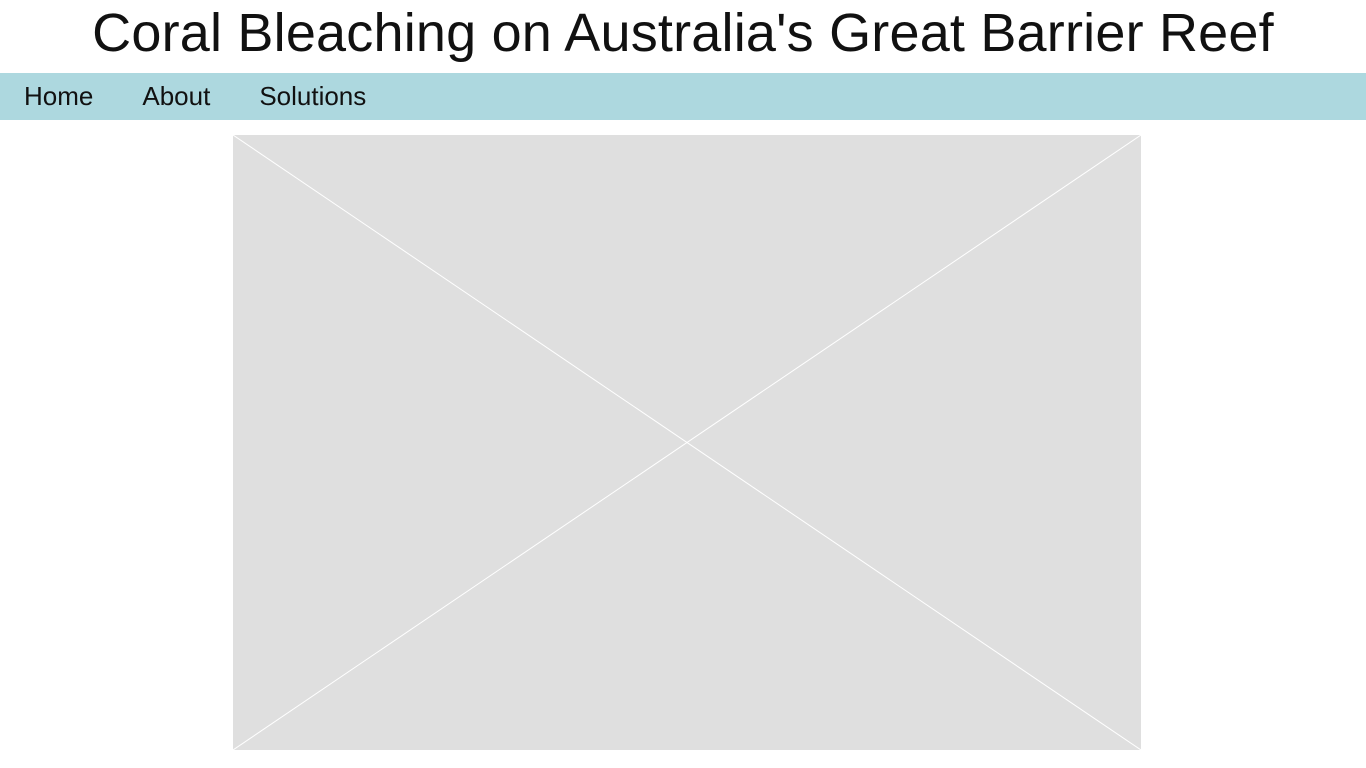 This screenshot has width=1366, height=768. Describe the element at coordinates (176, 96) in the screenshot. I see `nav-link-about: About` at that location.